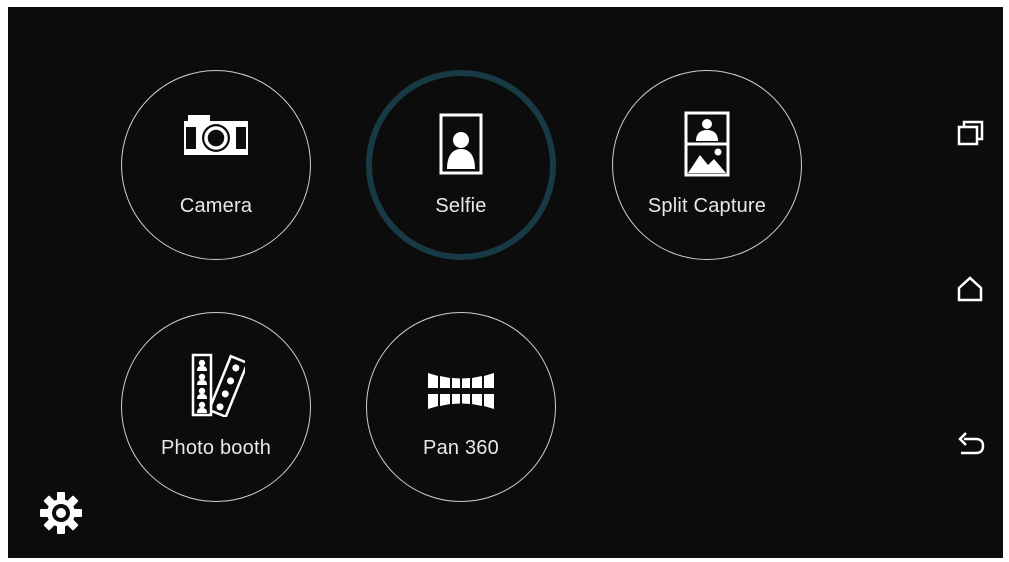 Image resolution: width=1009 pixels, height=562 pixels. I want to click on pan-360-mode-label: Pan 360, so click(461, 448).